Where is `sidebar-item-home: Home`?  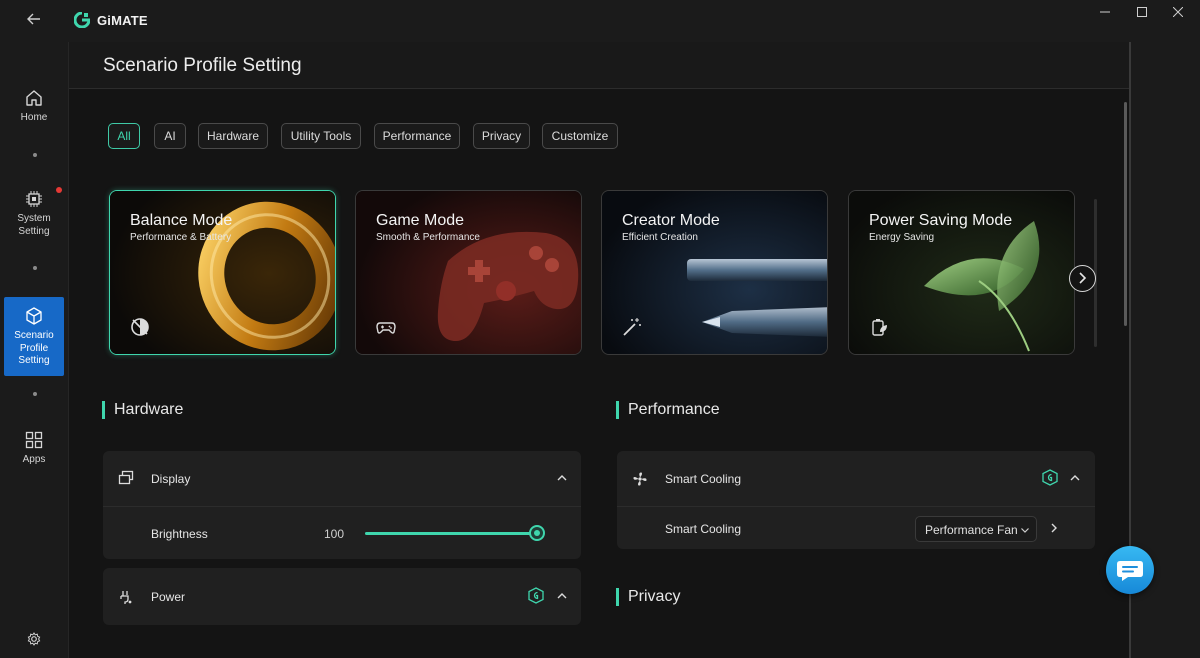 sidebar-item-home: Home is located at coordinates (34, 111).